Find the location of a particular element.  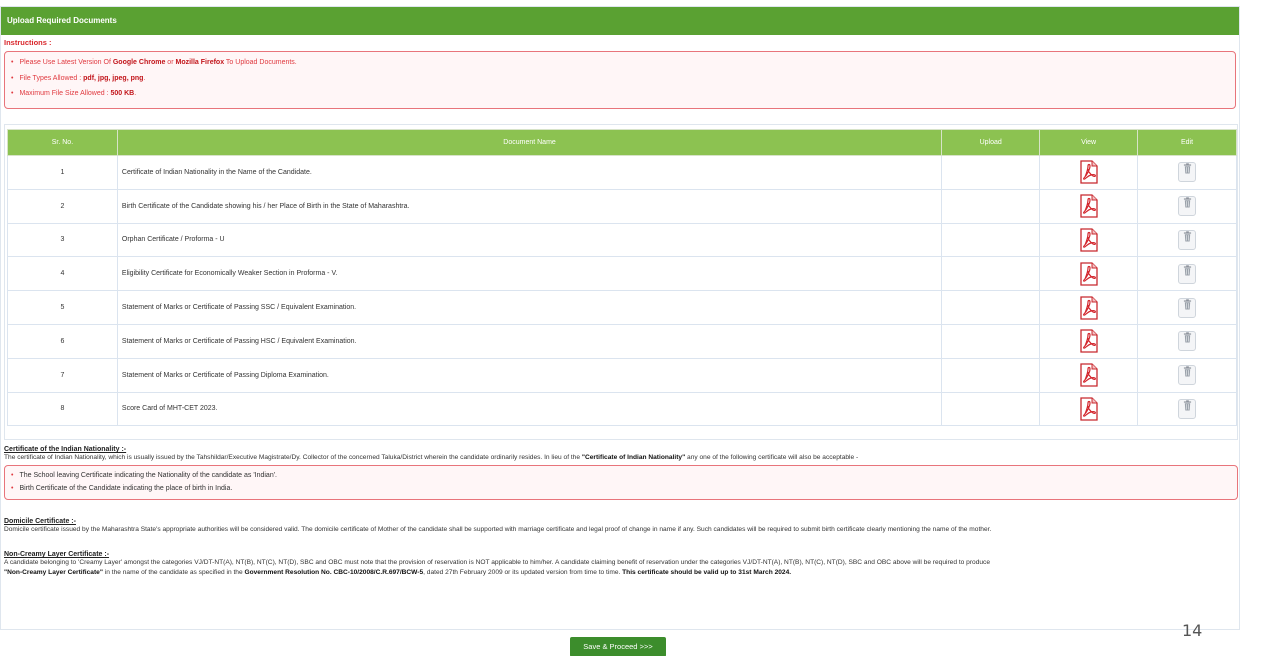

row-sr-no: 2 is located at coordinates (62, 206).